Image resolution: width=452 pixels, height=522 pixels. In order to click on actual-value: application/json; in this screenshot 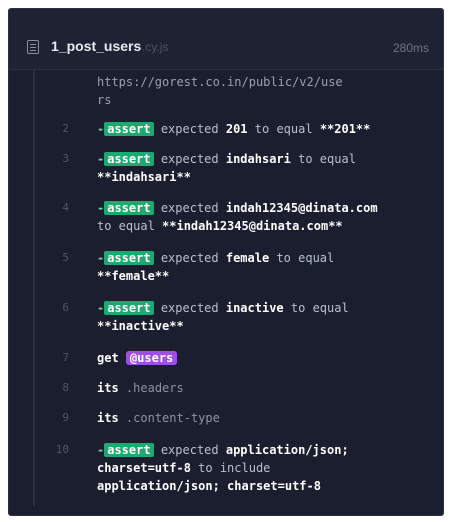, I will do `click(287, 450)`.